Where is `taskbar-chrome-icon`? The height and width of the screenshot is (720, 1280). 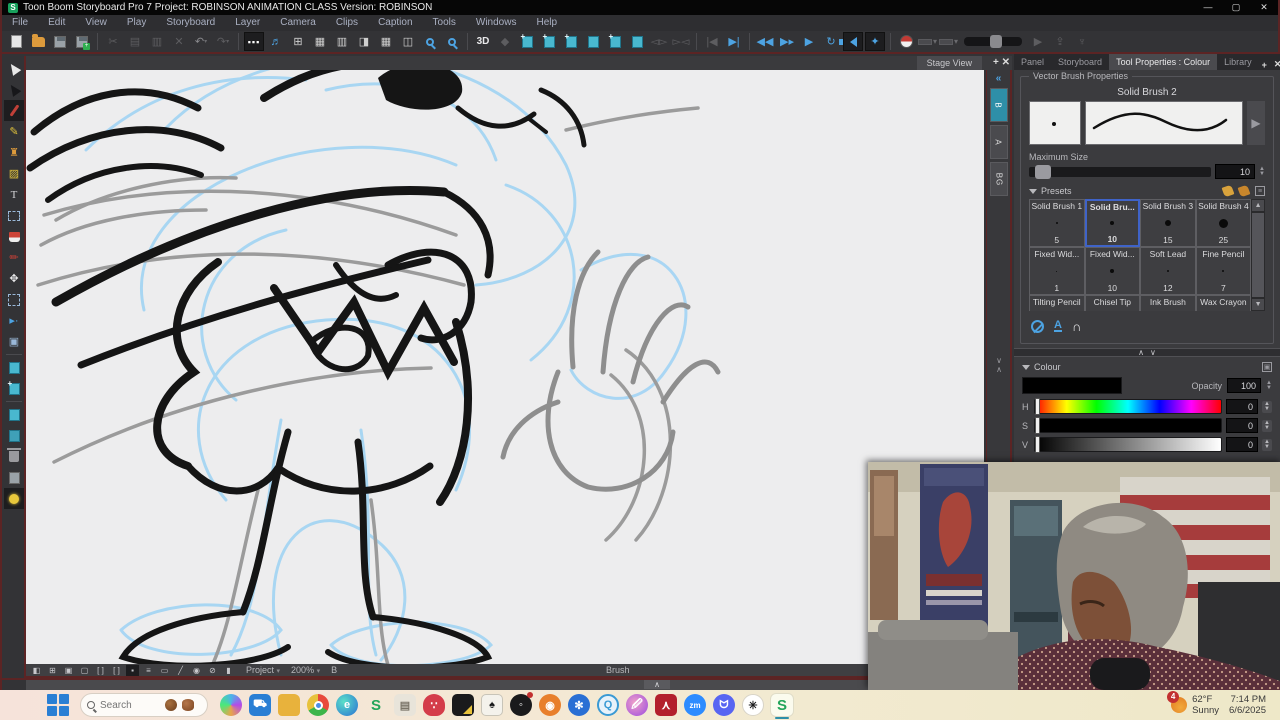 taskbar-chrome-icon is located at coordinates (318, 705).